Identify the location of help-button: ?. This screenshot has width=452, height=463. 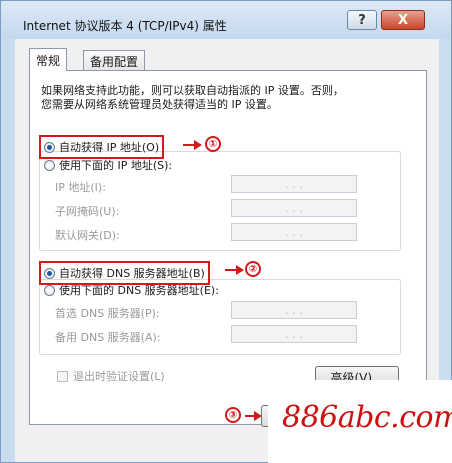
(362, 20).